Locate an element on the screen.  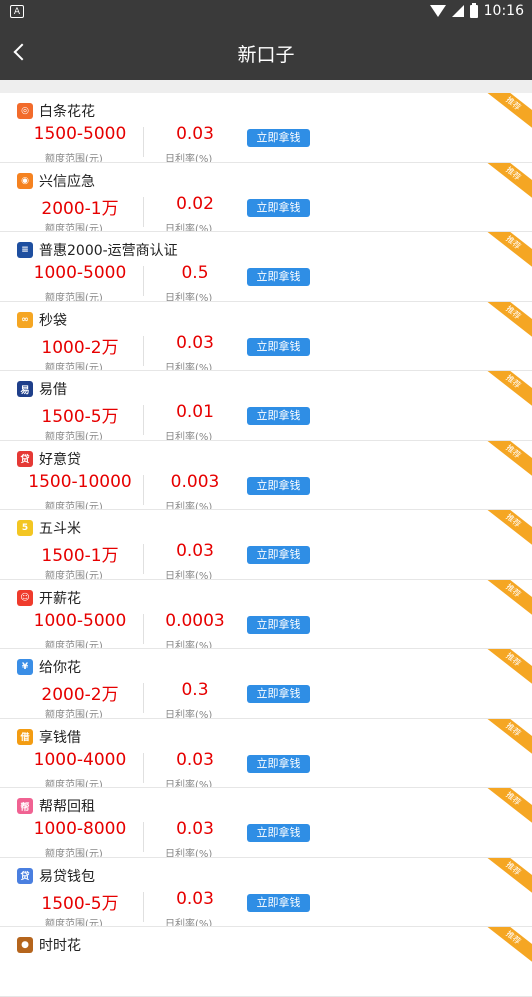
app-name: 帮帮回租 is located at coordinates (67, 807).